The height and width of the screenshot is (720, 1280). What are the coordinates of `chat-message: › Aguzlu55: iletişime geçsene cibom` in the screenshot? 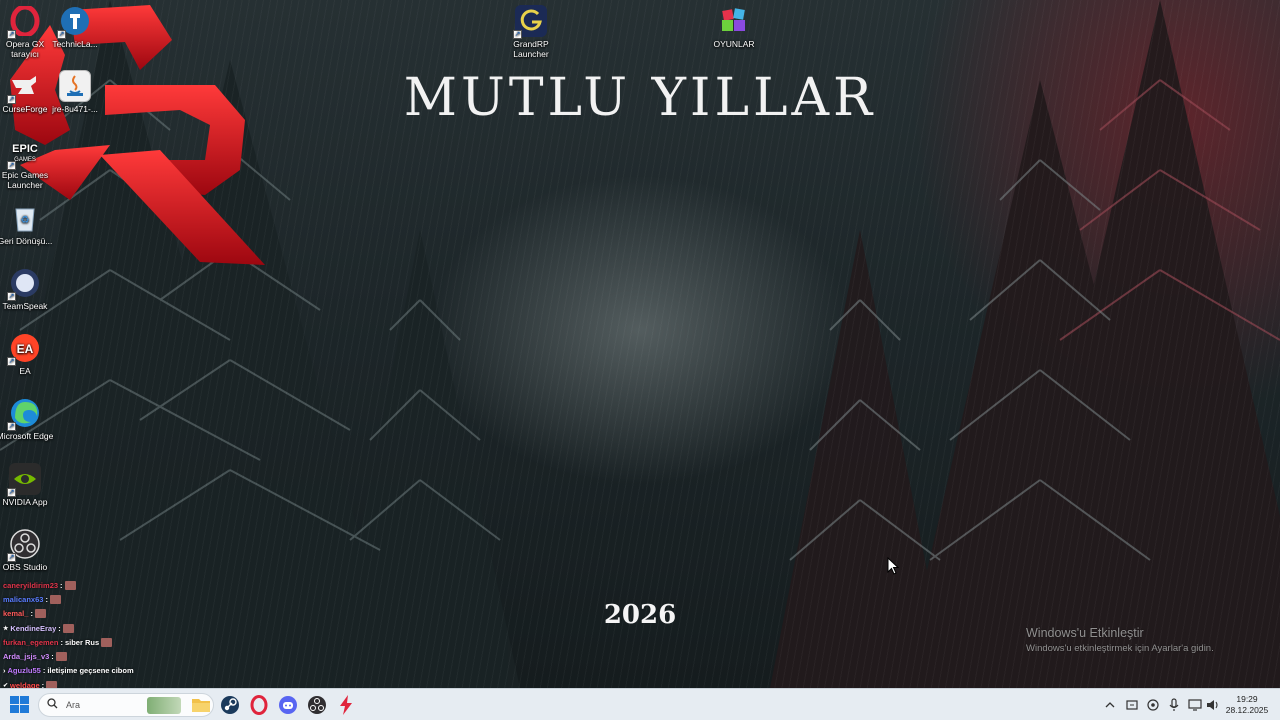 It's located at (68, 671).